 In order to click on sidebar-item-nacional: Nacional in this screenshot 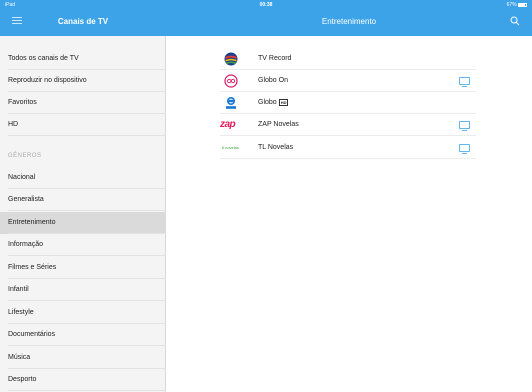, I will do `click(83, 178)`.